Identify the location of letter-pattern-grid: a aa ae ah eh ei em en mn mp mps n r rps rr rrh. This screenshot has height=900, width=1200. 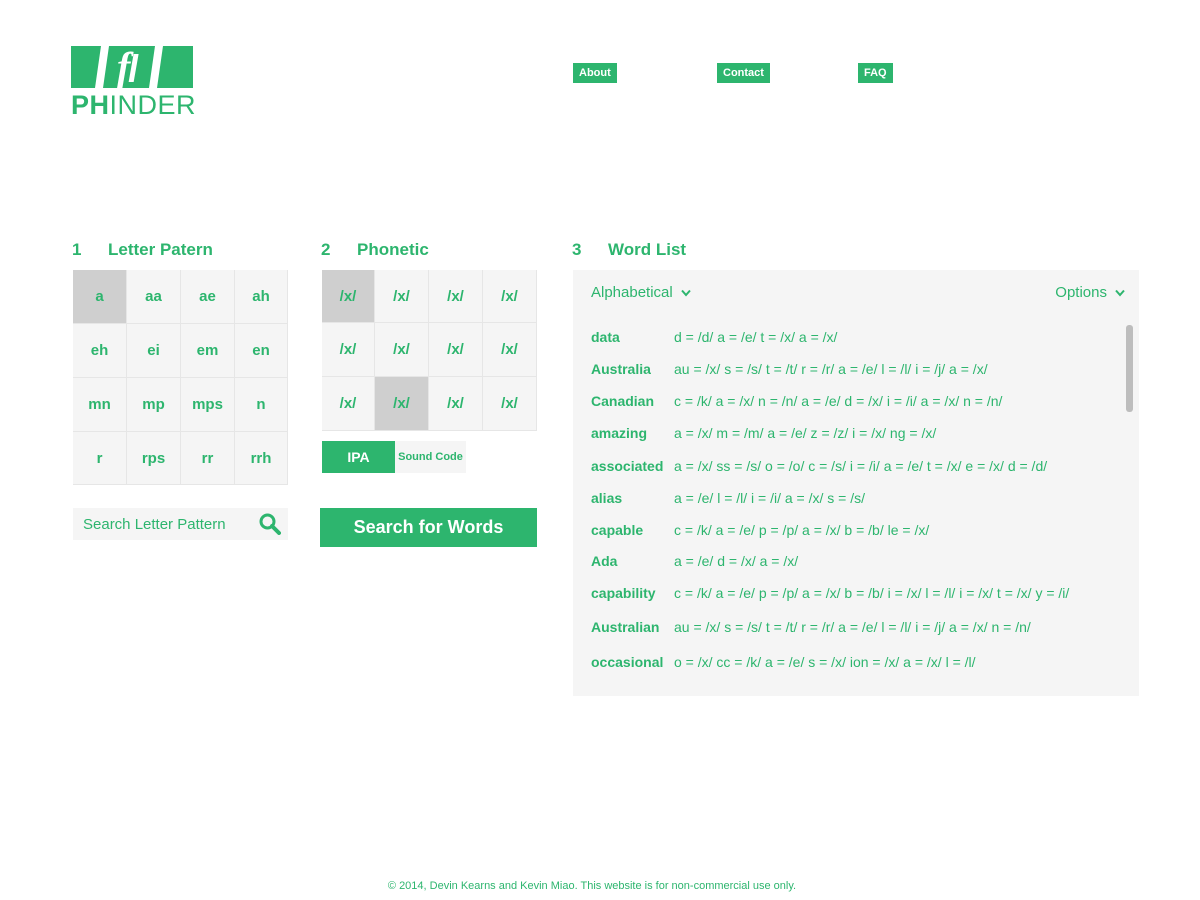
(180, 377).